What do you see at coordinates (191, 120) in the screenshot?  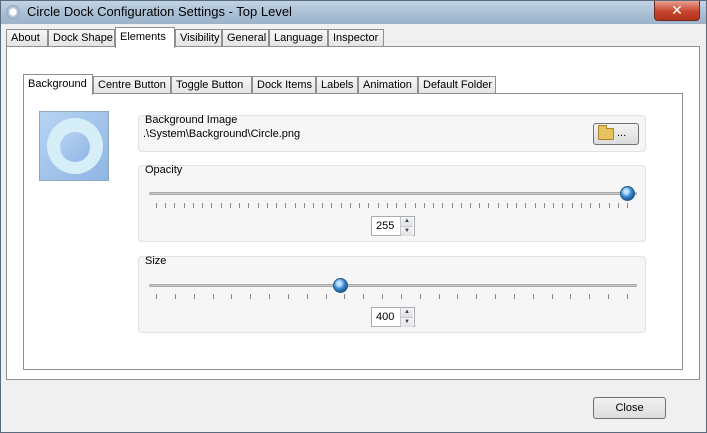 I see `background-image-label: Background Image` at bounding box center [191, 120].